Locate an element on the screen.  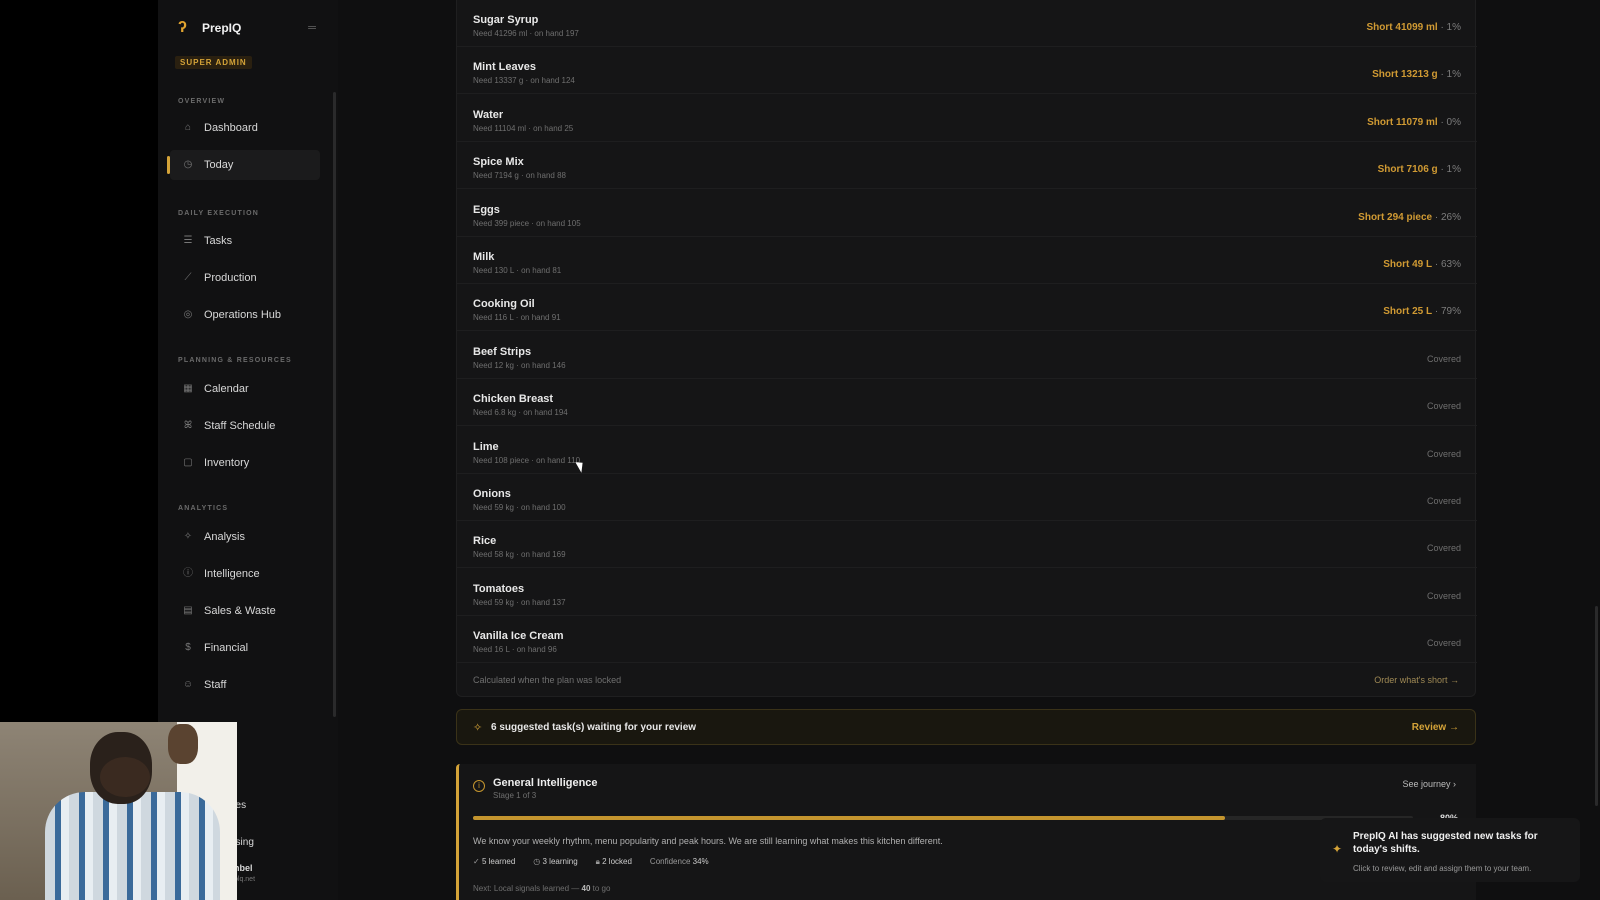
coverage-percent: · 26% is located at coordinates (1447, 217).